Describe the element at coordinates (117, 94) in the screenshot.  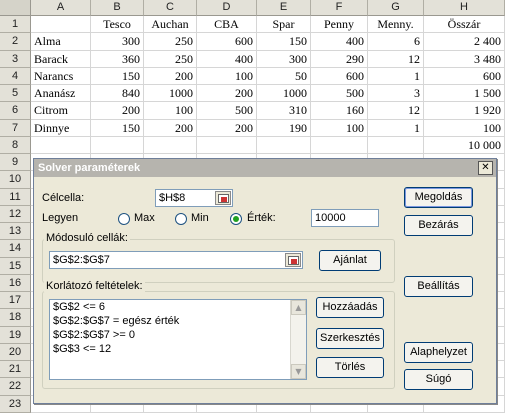
I see `sheet-cell: 840` at that location.